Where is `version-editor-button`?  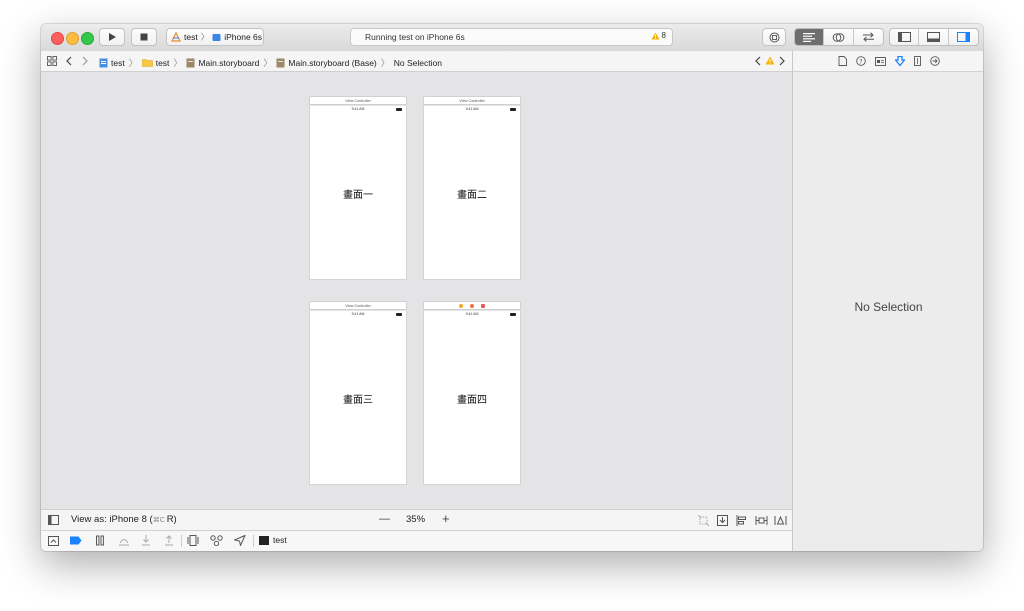
version-editor-button is located at coordinates (868, 37).